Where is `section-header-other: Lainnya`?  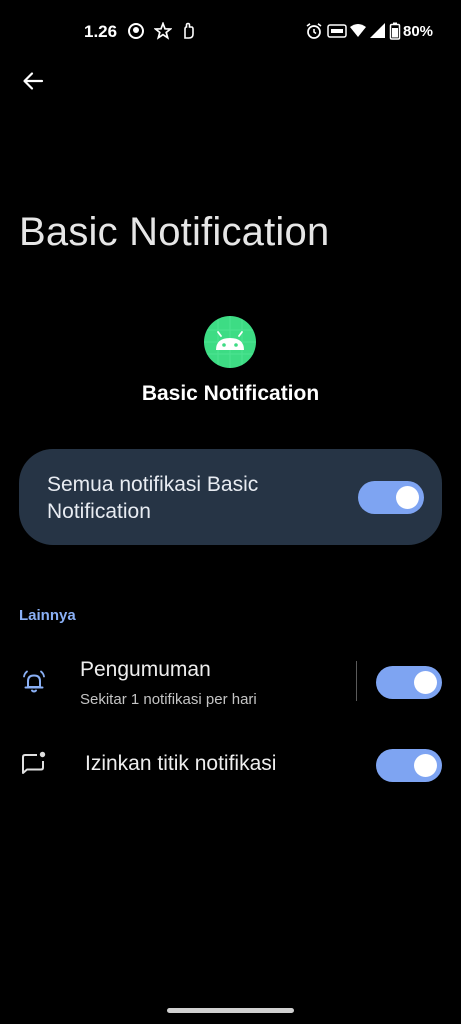 section-header-other: Lainnya is located at coordinates (47, 615).